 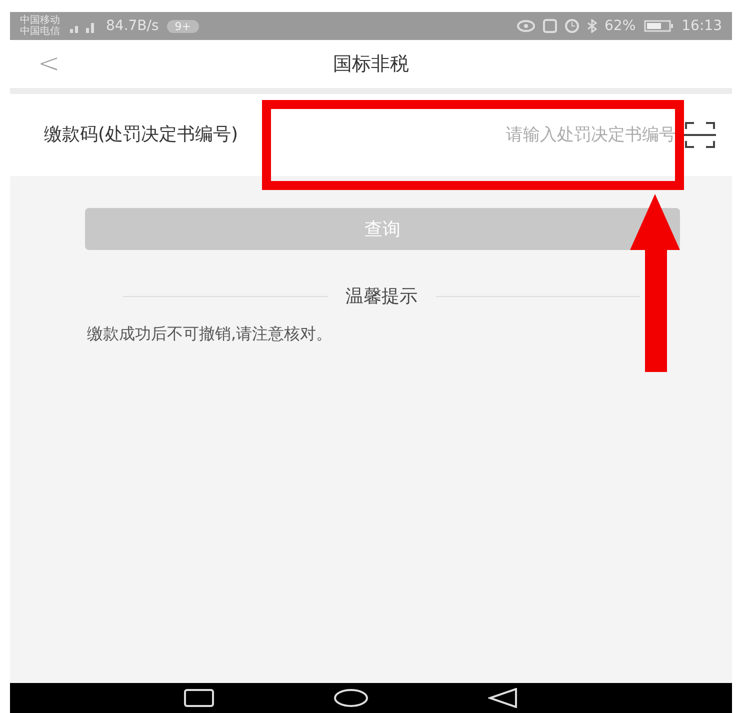 What do you see at coordinates (525, 26) in the screenshot?
I see `eye-icon` at bounding box center [525, 26].